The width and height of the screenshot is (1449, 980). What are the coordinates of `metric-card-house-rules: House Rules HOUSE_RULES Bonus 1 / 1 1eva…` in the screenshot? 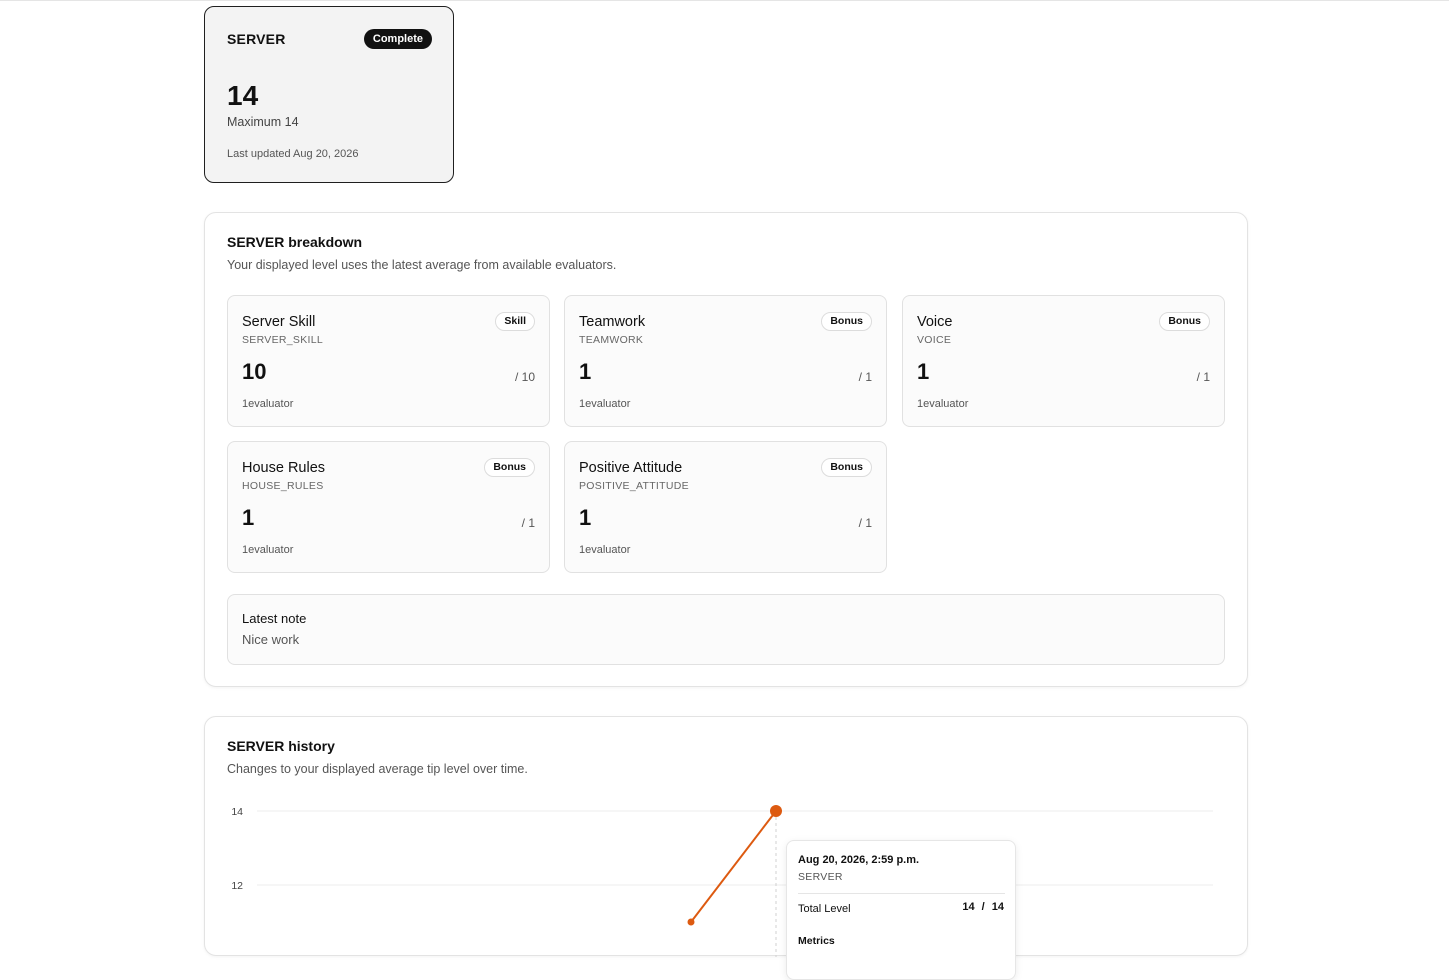 It's located at (388, 507).